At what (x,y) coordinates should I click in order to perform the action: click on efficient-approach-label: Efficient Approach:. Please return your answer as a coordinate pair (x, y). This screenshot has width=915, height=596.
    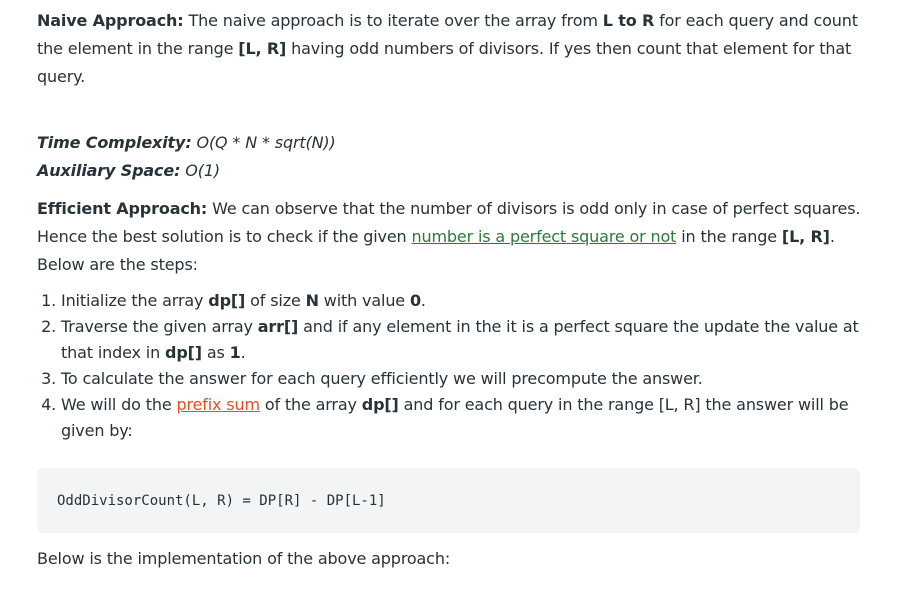
    Looking at the image, I should click on (122, 208).